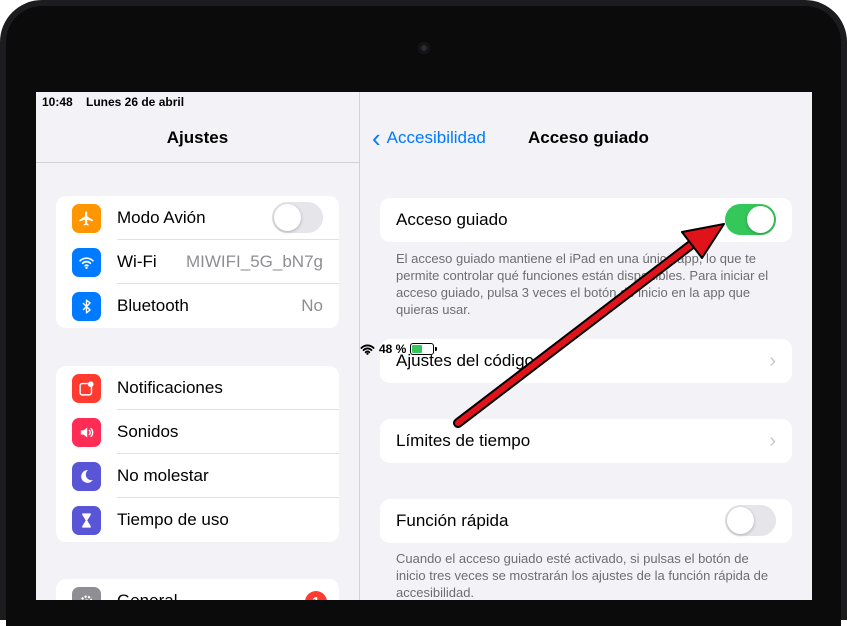 This screenshot has width=847, height=626. Describe the element at coordinates (312, 305) in the screenshot. I see `bluetooth-status: No` at that location.